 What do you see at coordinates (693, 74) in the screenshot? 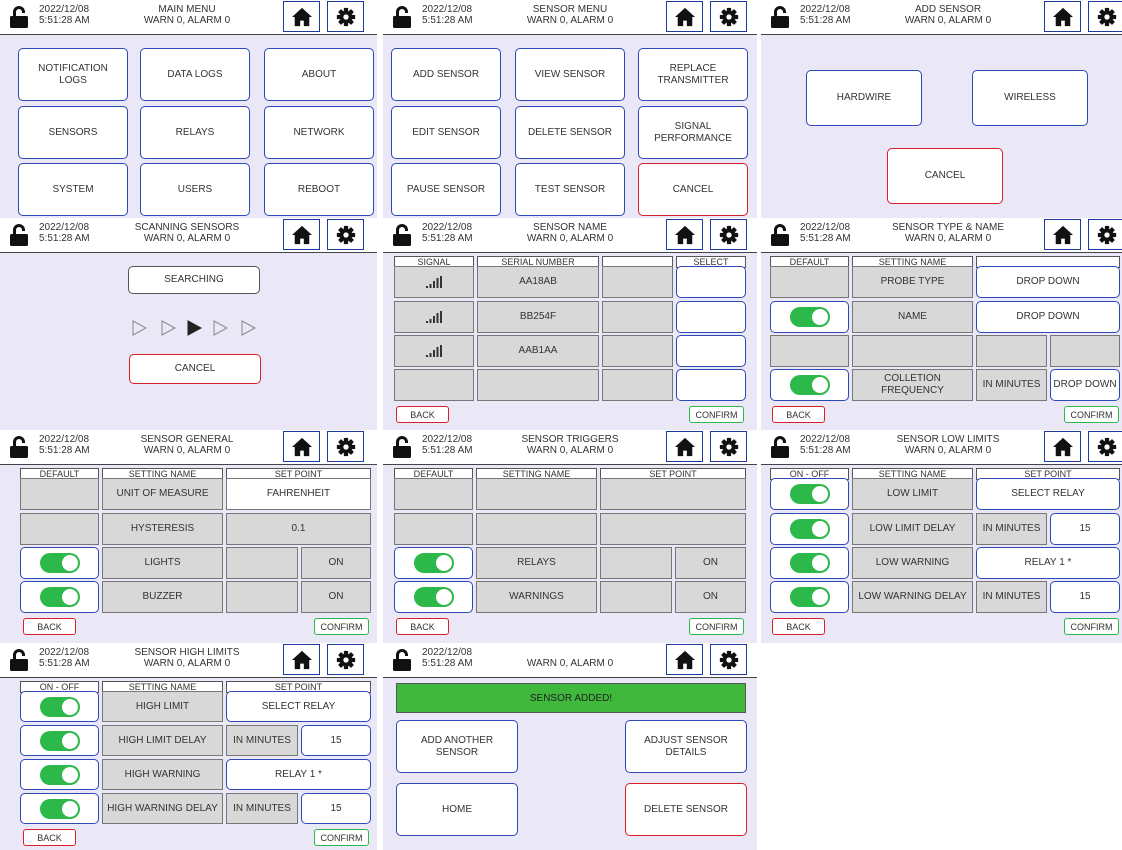
I see `replace-transmitter-button: REPLACE TRANSMITTER` at bounding box center [693, 74].